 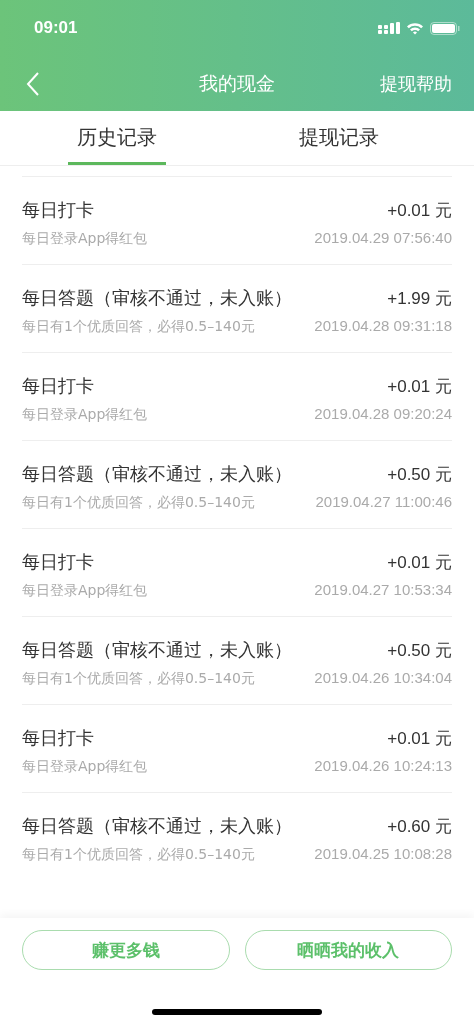 I want to click on record-time: 2019.04.27 10:53:34, so click(x=383, y=589).